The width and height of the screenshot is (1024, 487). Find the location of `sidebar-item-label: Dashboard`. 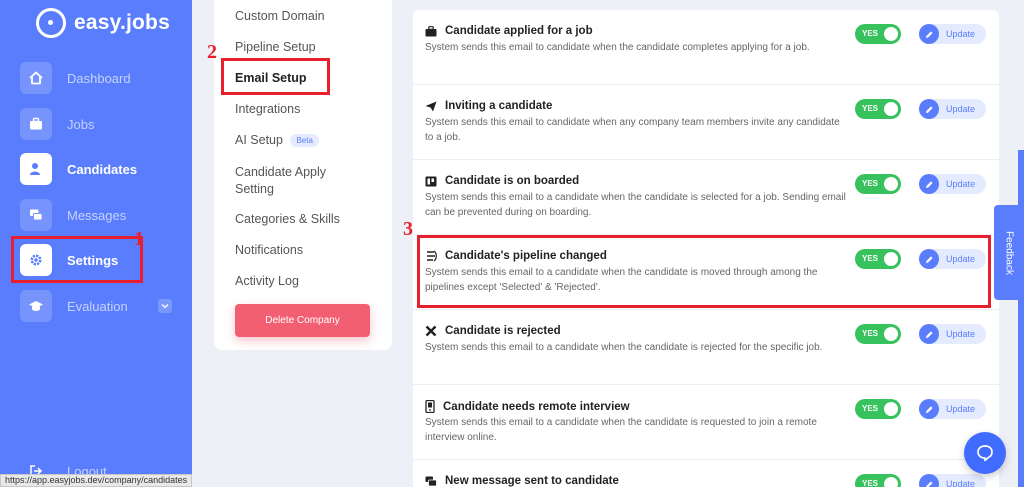

sidebar-item-label: Dashboard is located at coordinates (99, 78).